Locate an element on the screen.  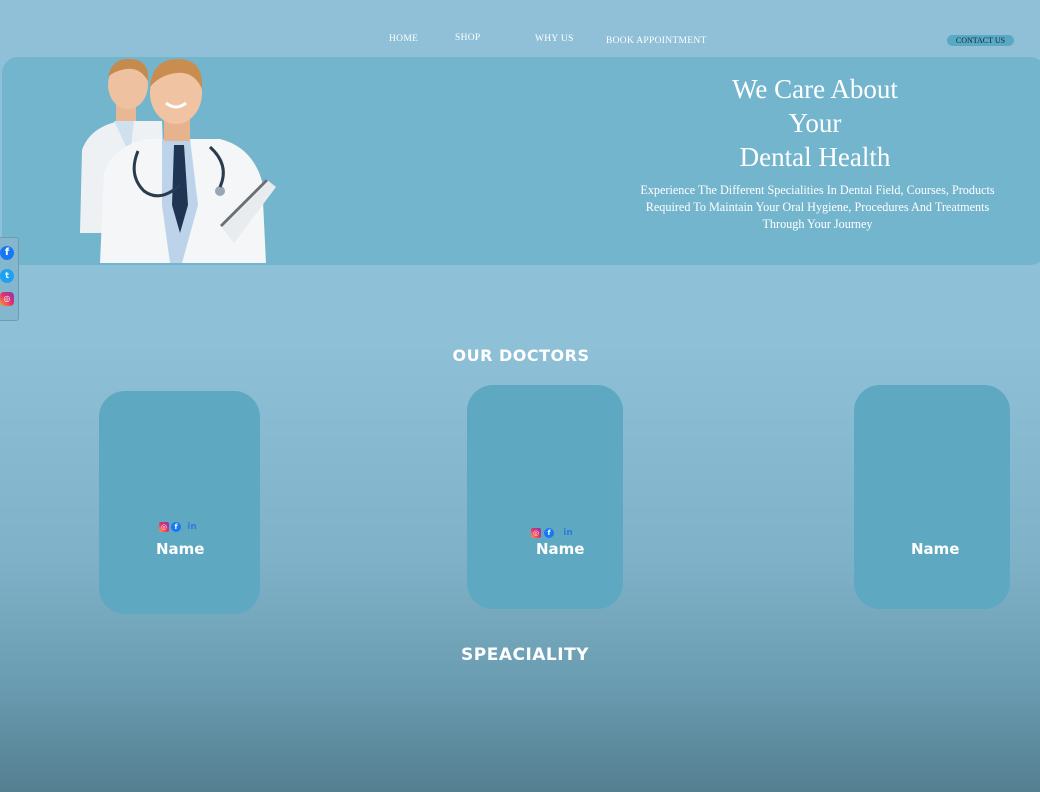
doctor-1-social-icons: ◎ f in is located at coordinates (180, 527).